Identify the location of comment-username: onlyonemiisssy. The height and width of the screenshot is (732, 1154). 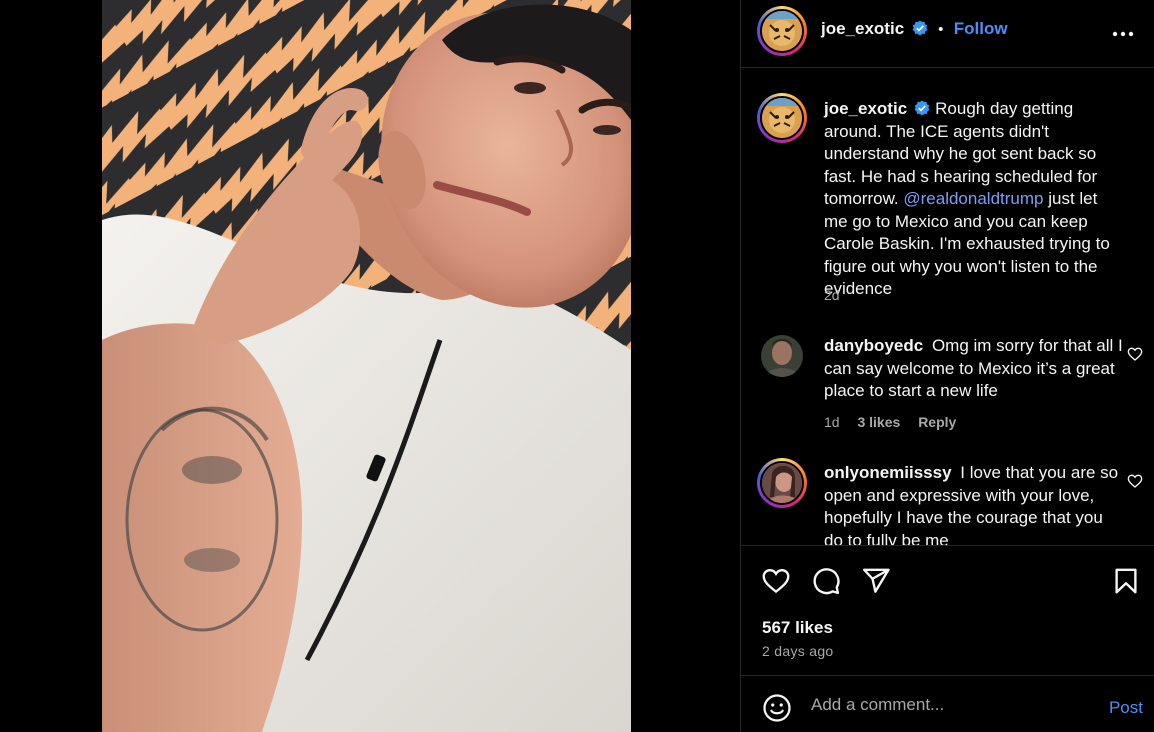
(888, 472).